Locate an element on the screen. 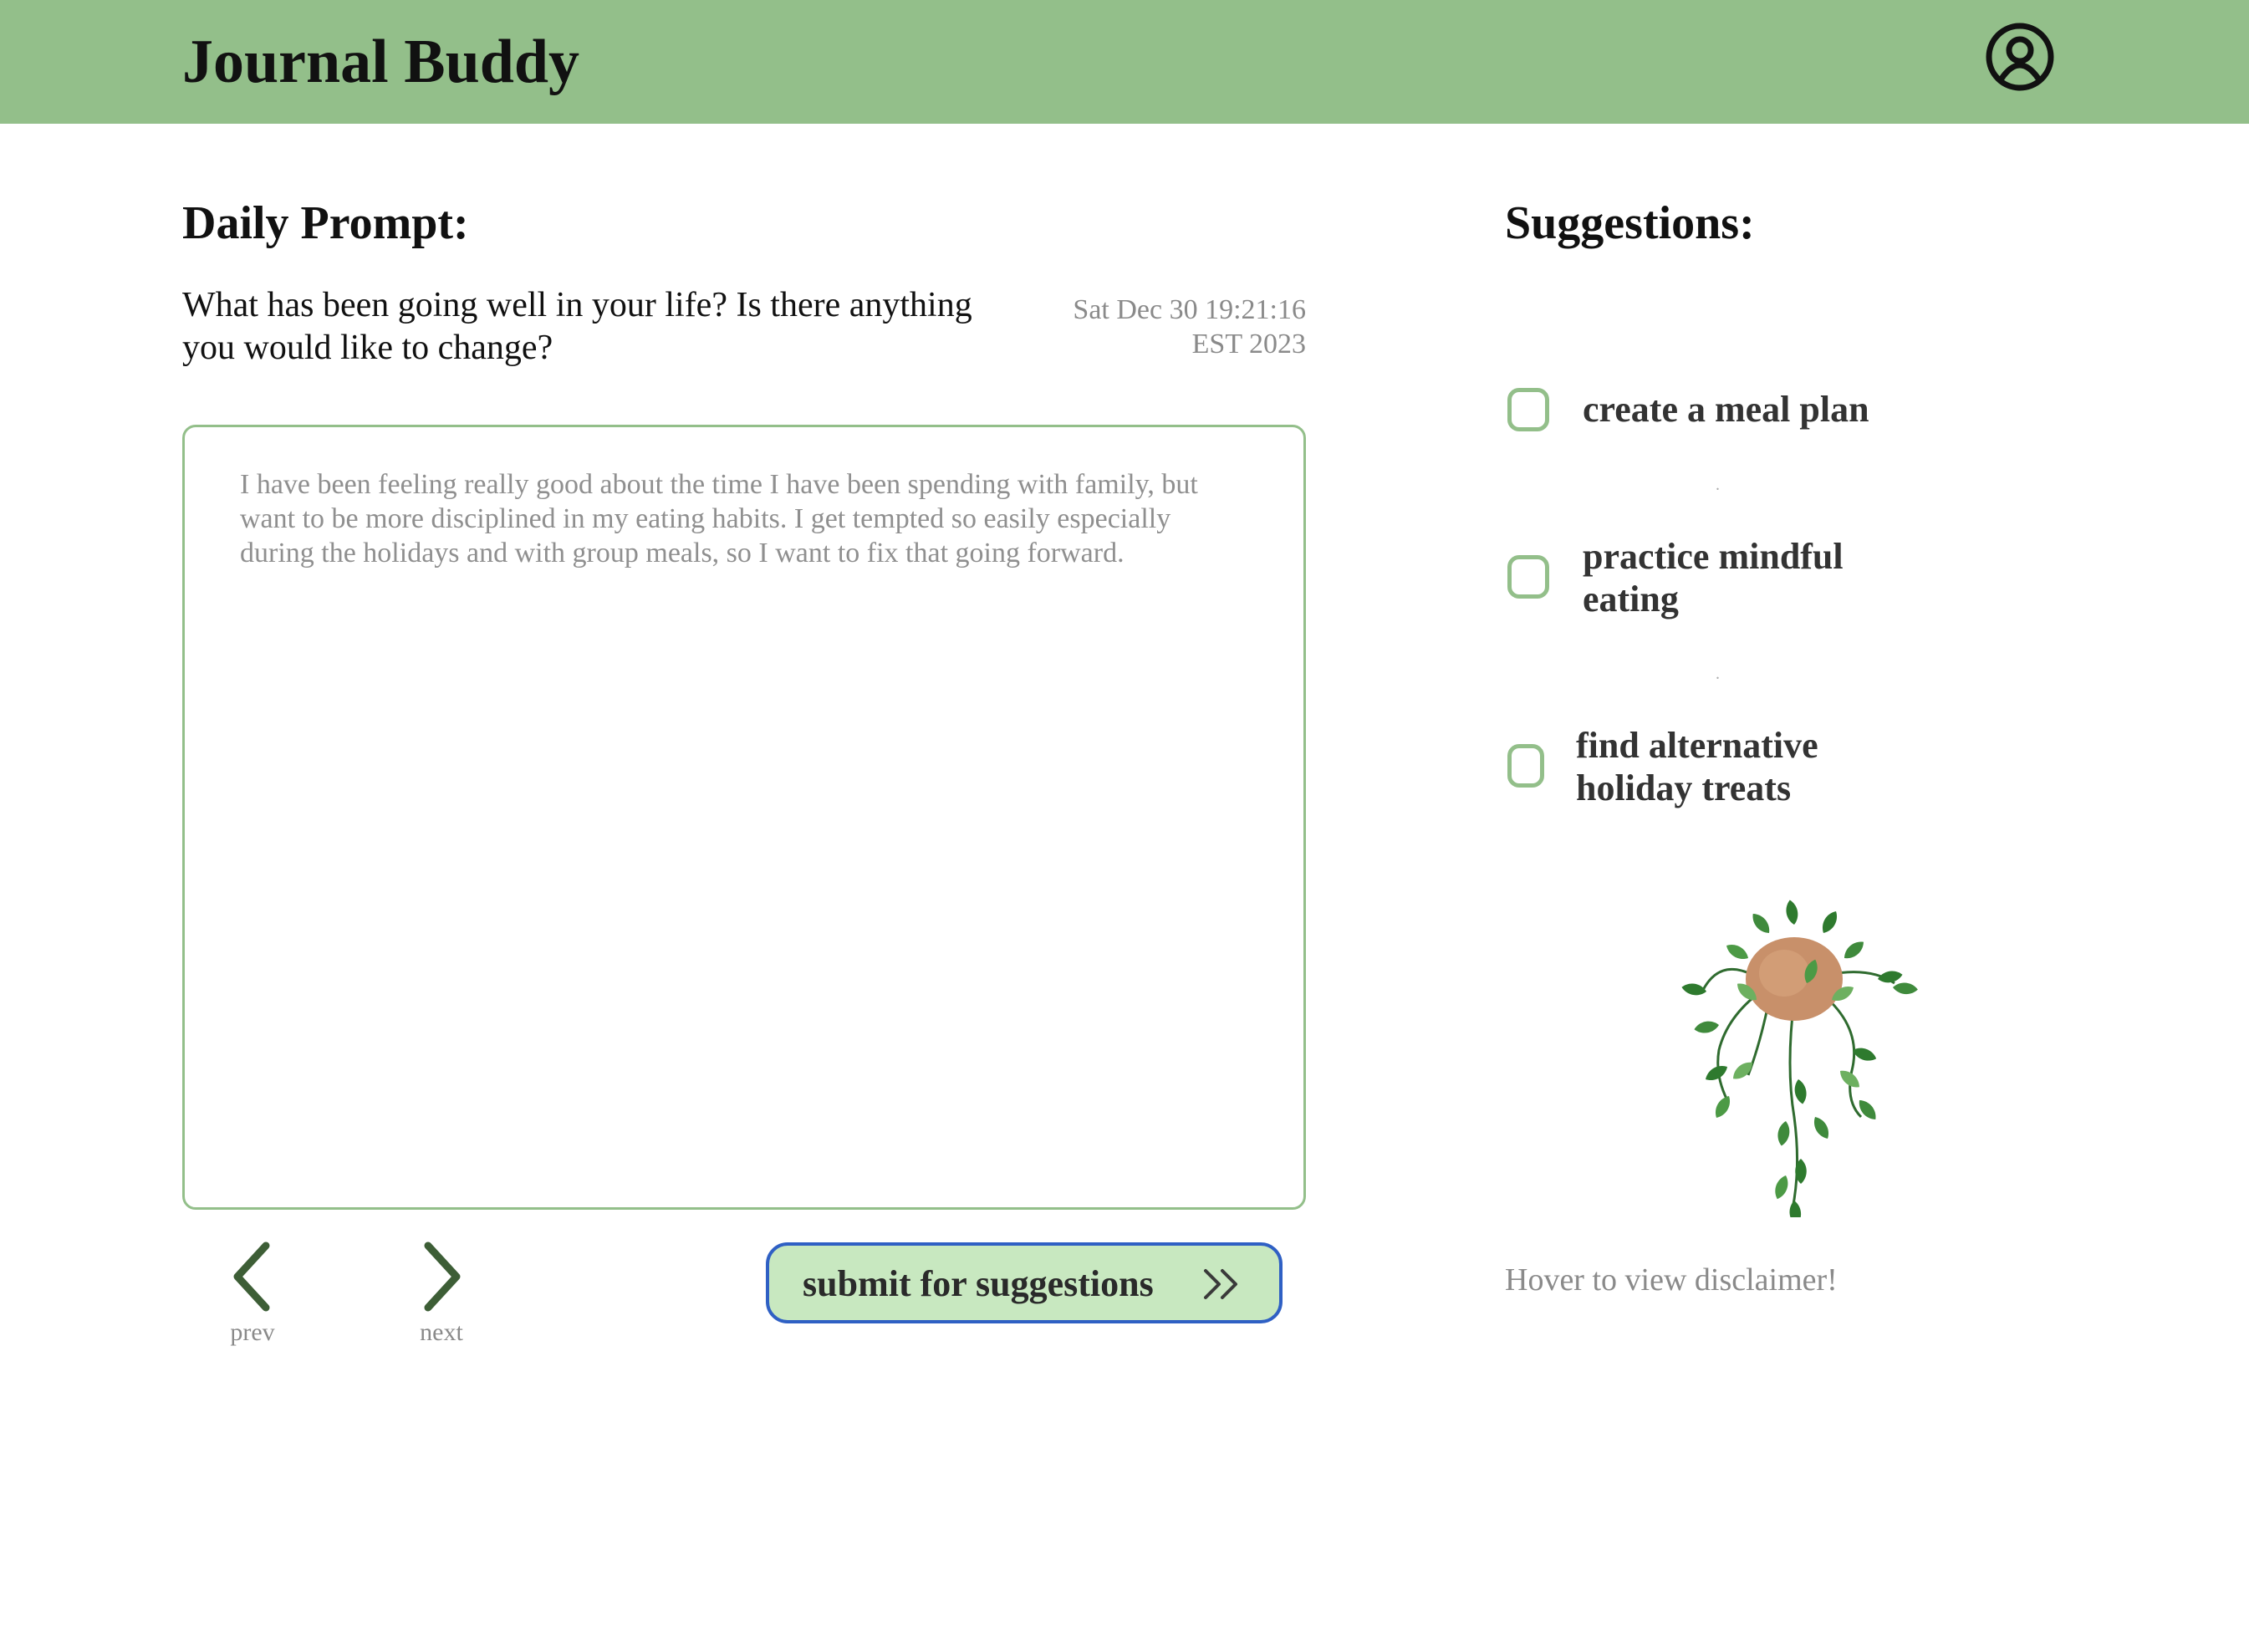  entry-timestamp: Sat Dec 30 19:21:16 EST 2023 is located at coordinates (1167, 327).